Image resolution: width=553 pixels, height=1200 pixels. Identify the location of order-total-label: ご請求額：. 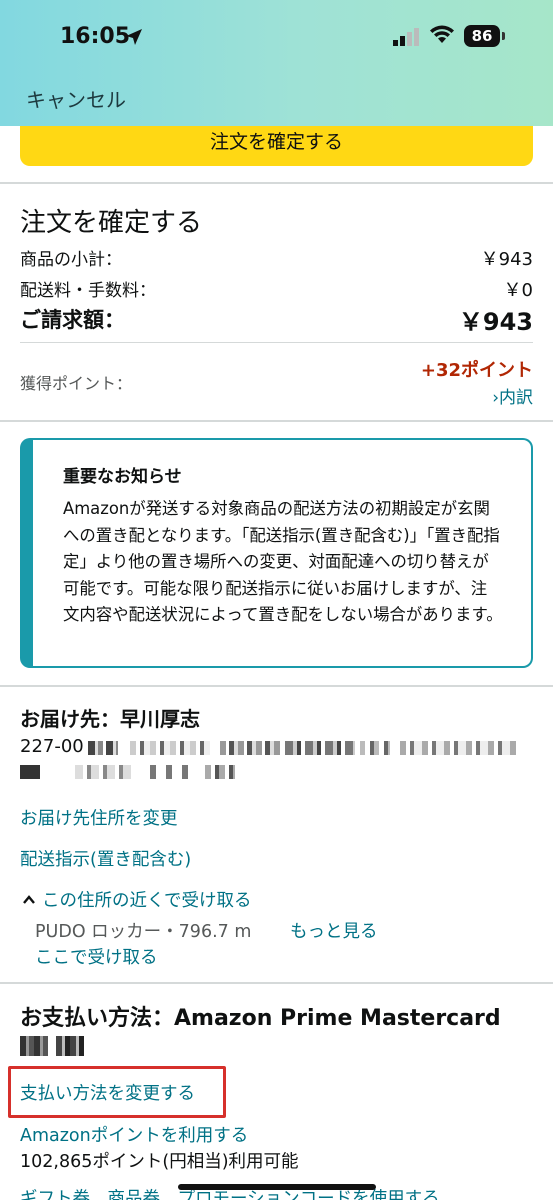
(72, 320).